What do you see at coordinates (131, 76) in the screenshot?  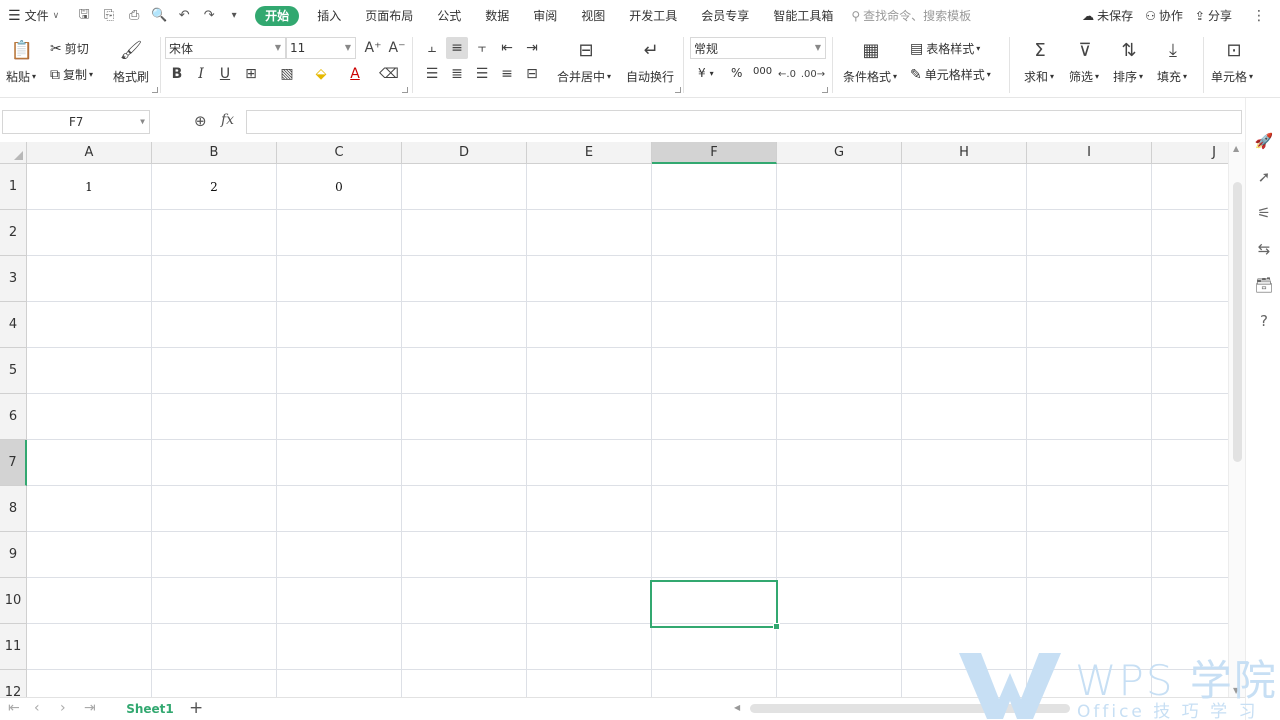 I see `format-painter-button: 格式刷` at bounding box center [131, 76].